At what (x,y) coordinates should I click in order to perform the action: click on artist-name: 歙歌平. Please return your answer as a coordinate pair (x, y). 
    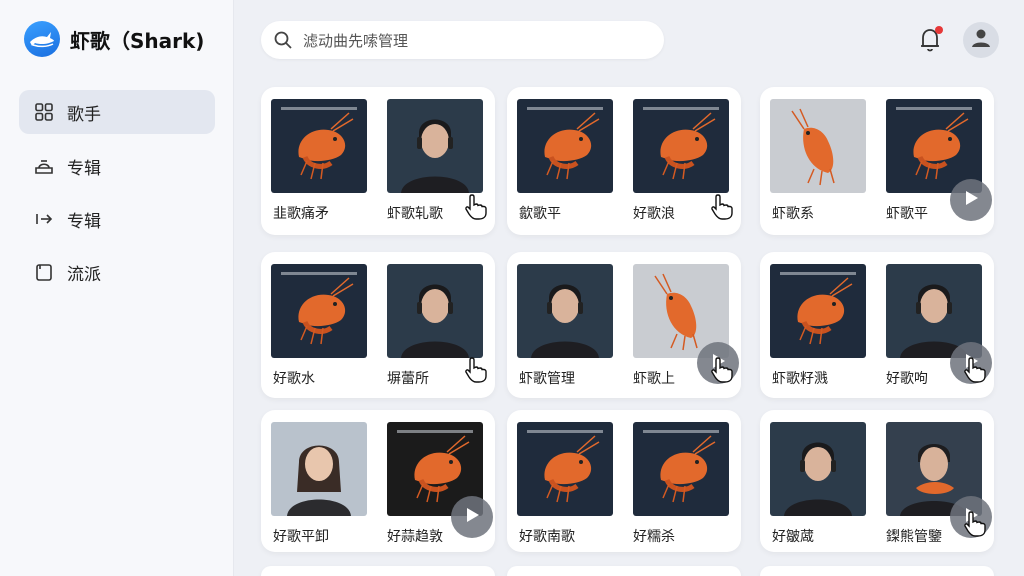
    Looking at the image, I should click on (540, 213).